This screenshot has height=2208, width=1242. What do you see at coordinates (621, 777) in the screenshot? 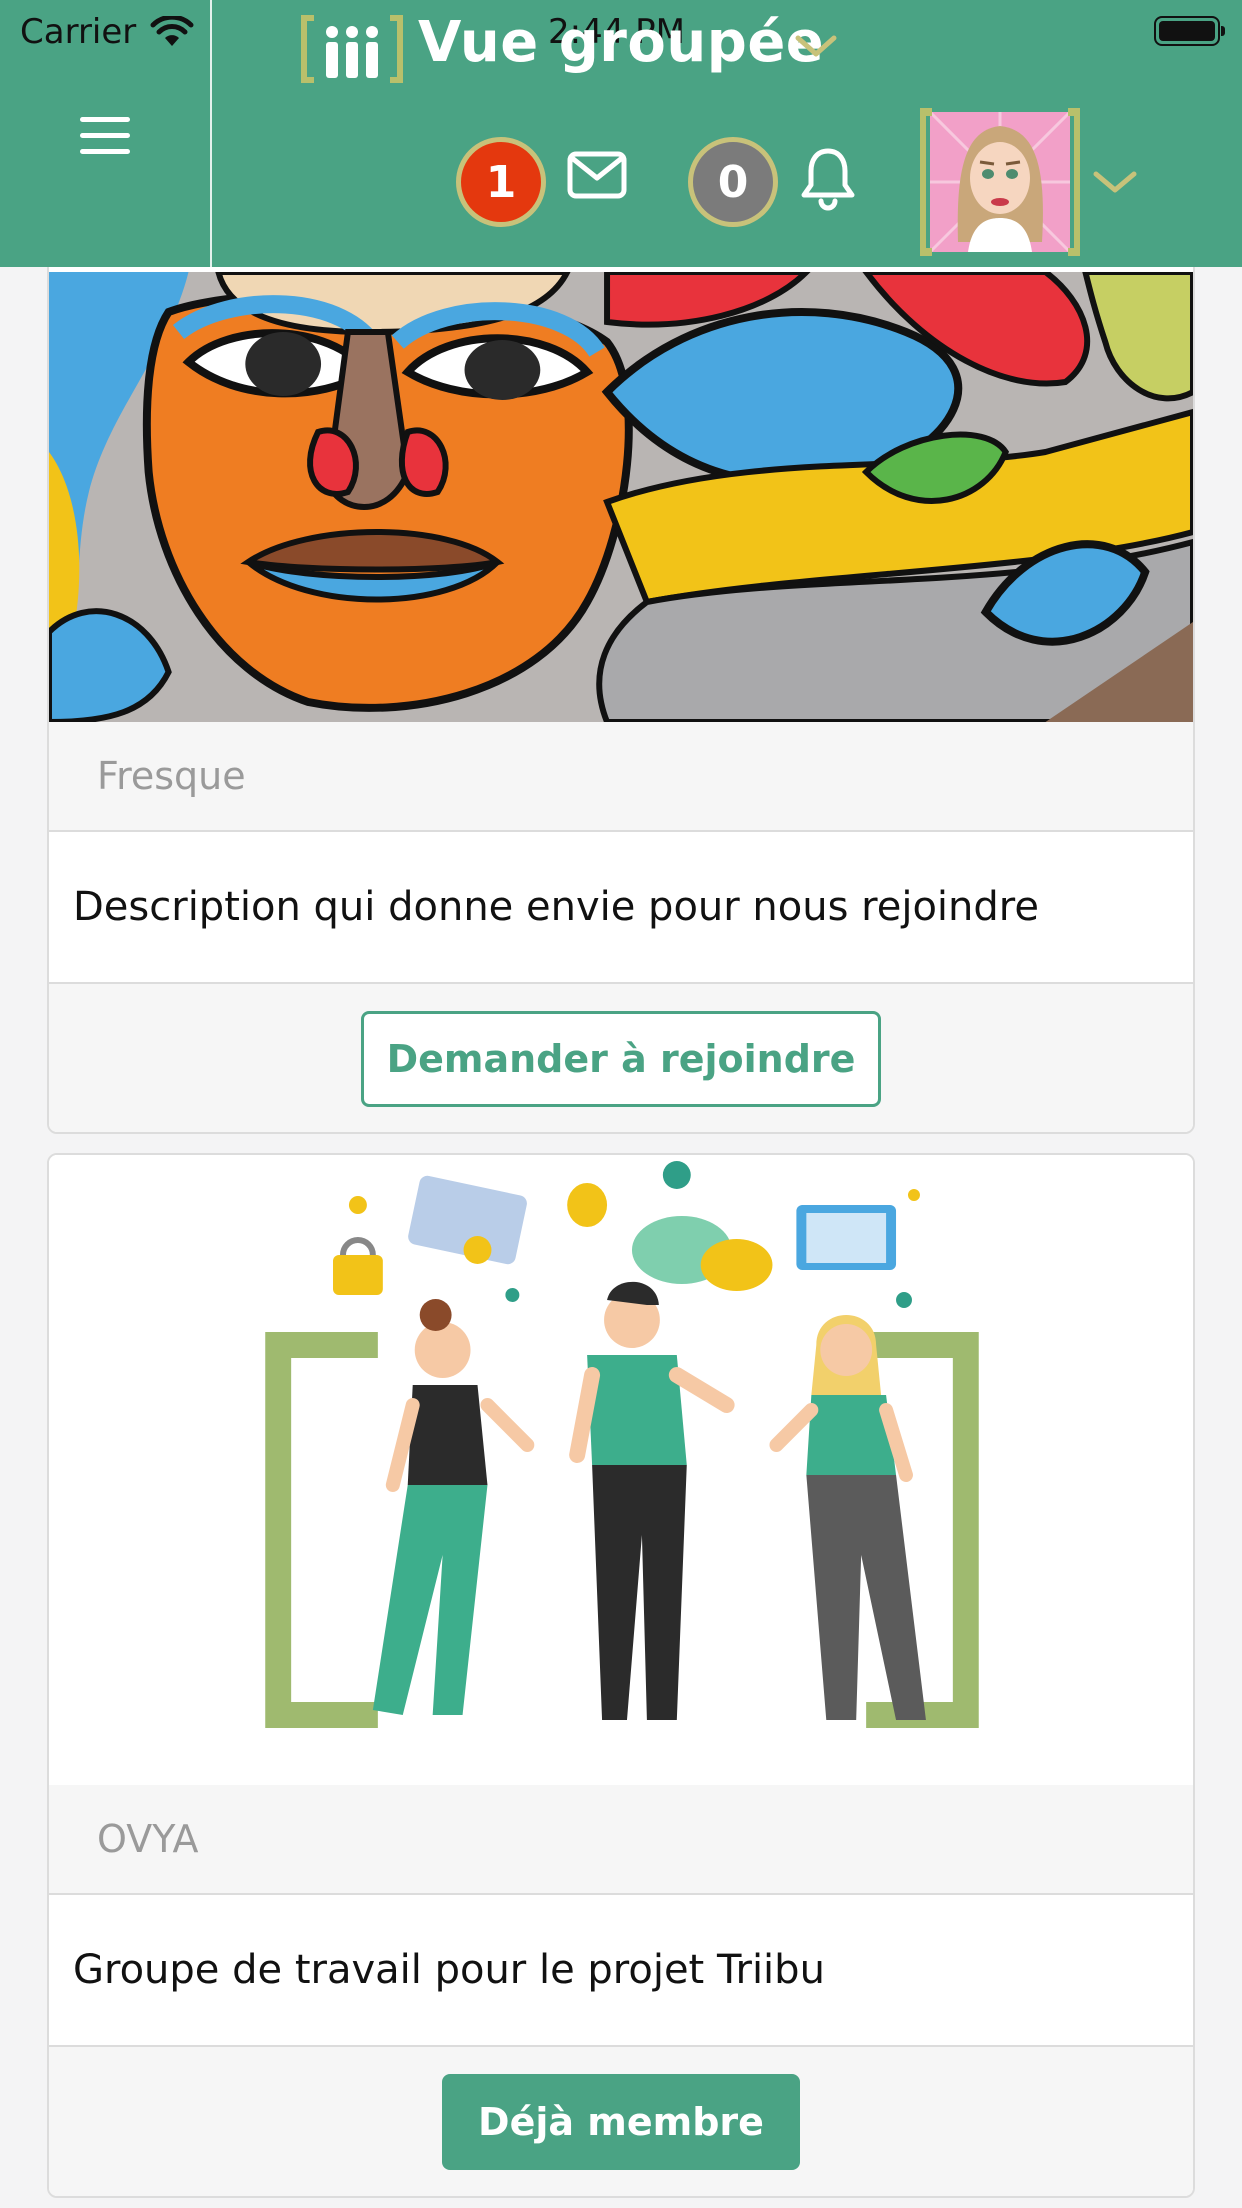
I see `group-name: Fresque` at bounding box center [621, 777].